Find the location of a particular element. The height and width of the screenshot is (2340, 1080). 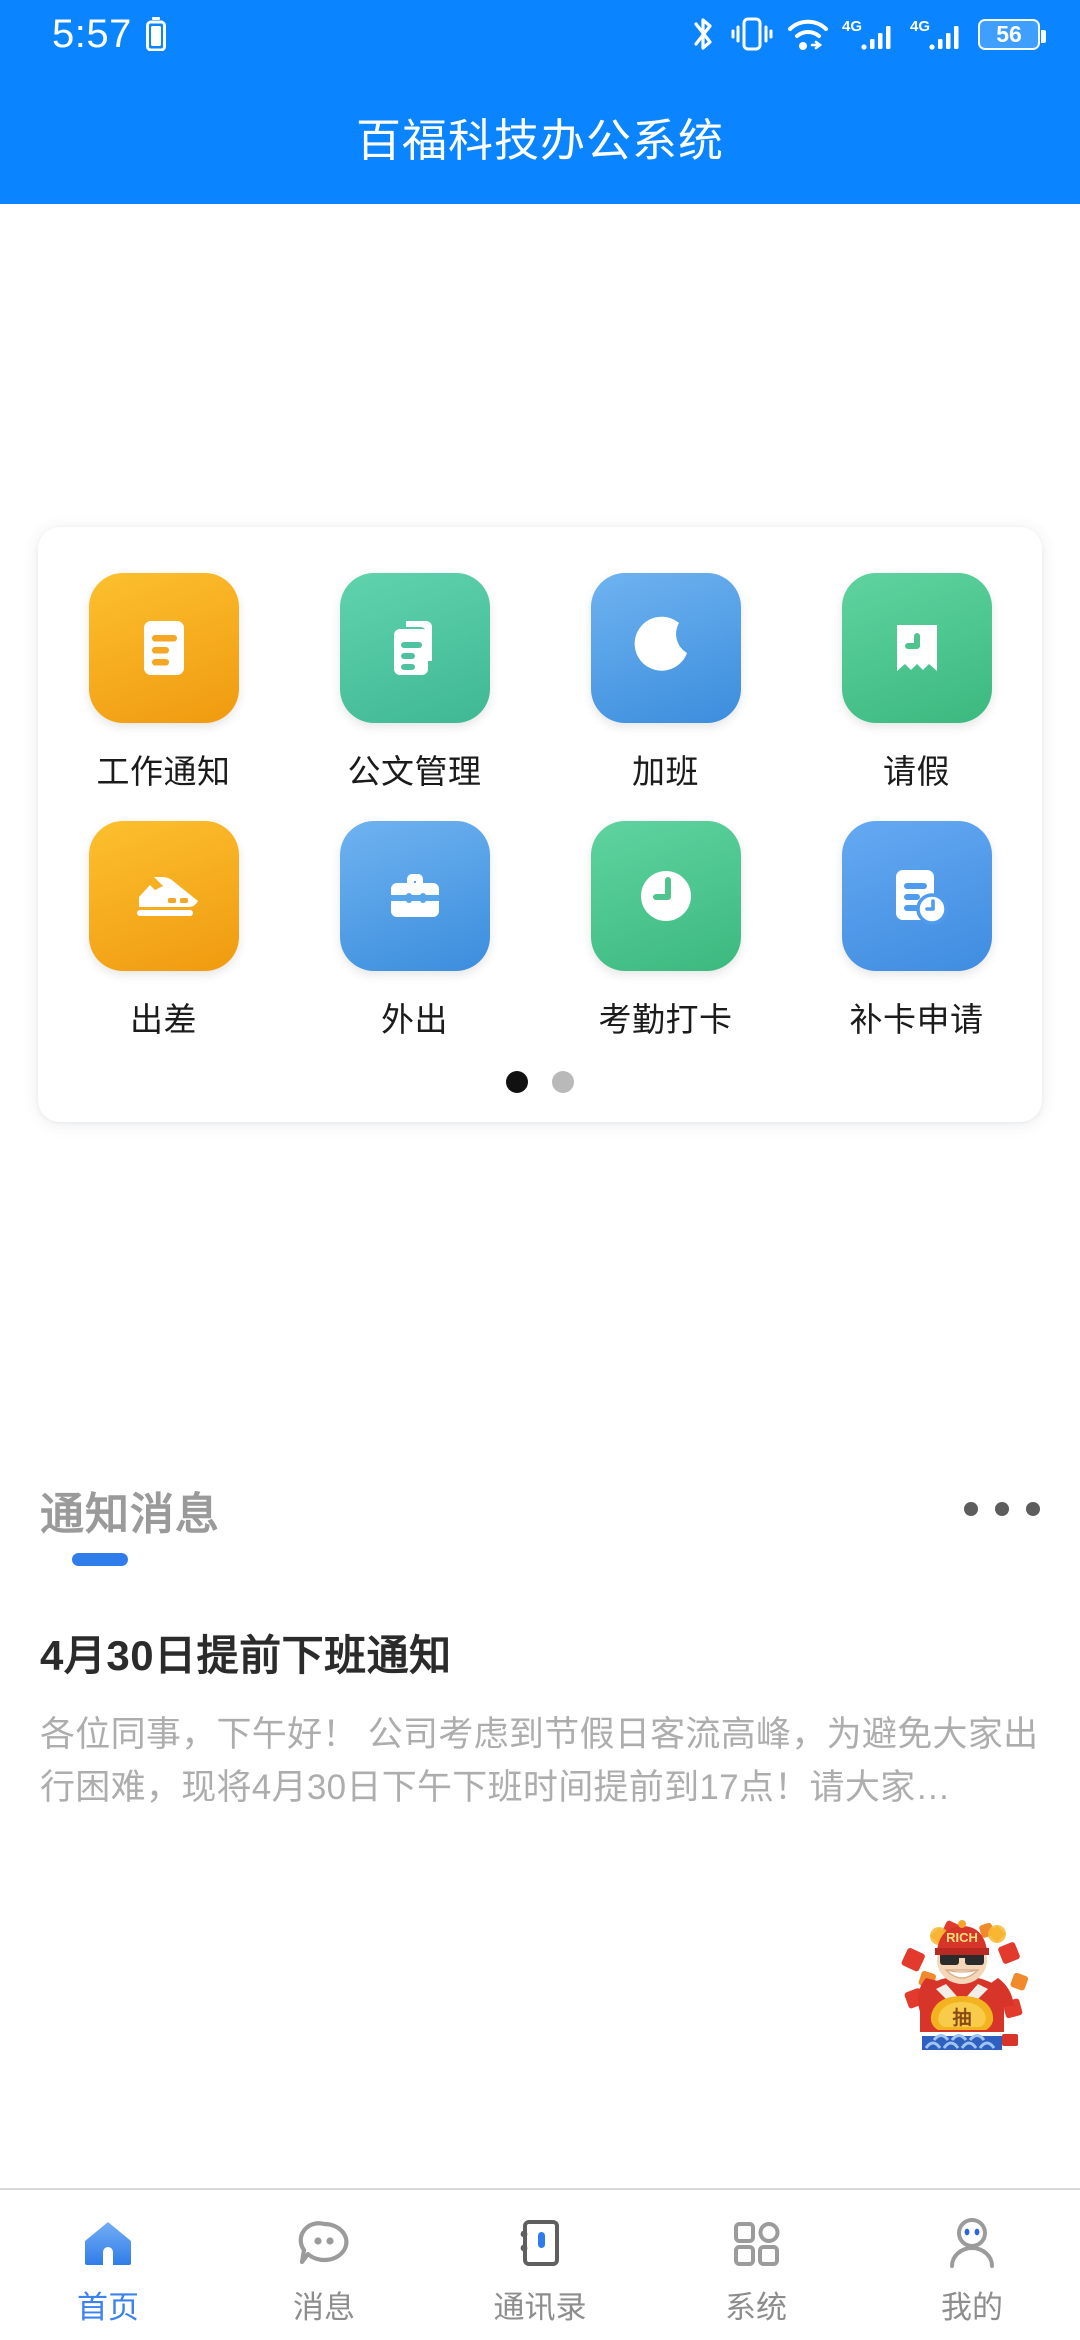

page-dot-active is located at coordinates (517, 1082).